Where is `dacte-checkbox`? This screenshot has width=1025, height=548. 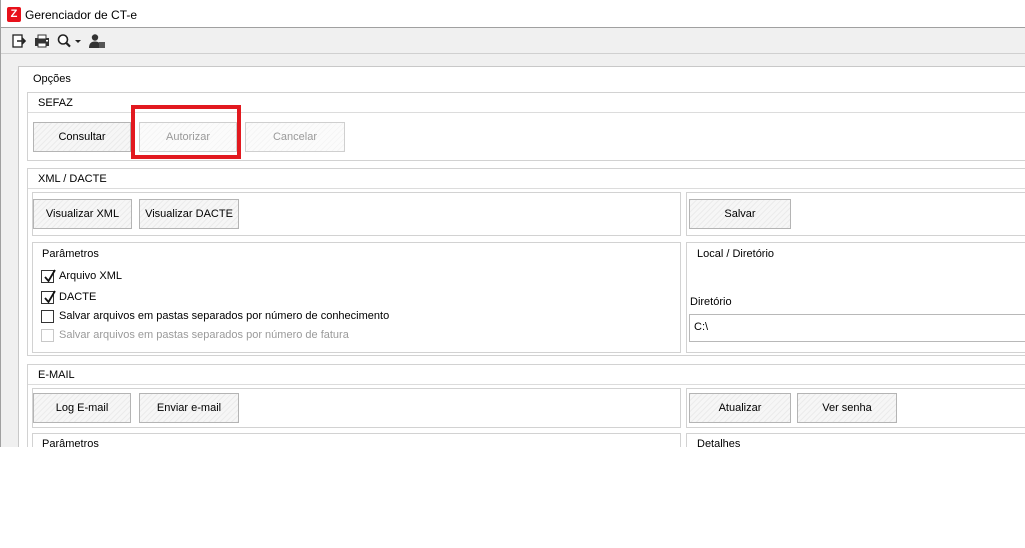 dacte-checkbox is located at coordinates (48, 297).